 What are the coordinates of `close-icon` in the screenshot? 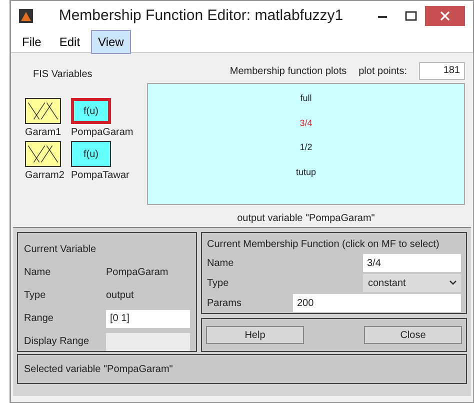 It's located at (445, 16).